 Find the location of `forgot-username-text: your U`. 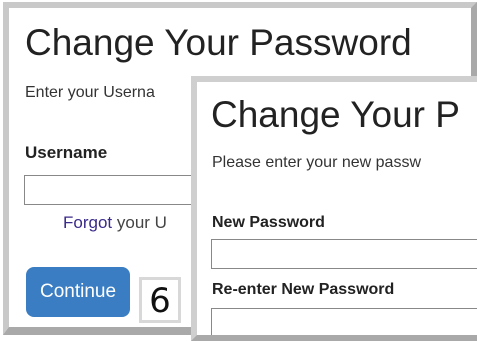

forgot-username-text: your U is located at coordinates (139, 222).